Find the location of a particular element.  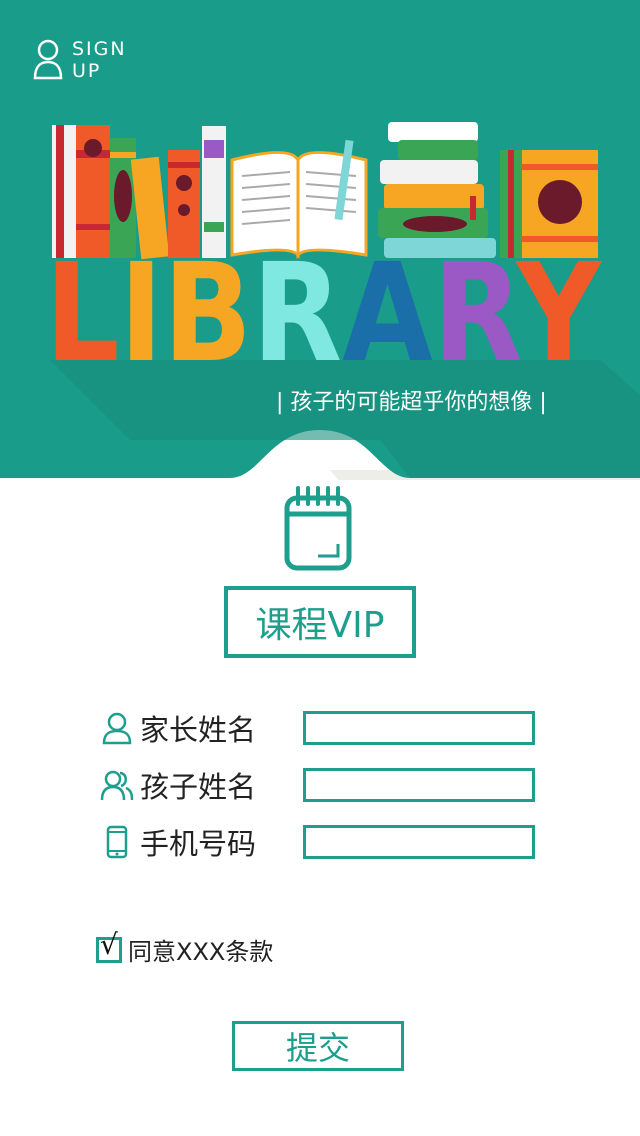

agree-terms: √ 同意XXX条款 is located at coordinates (185, 948).